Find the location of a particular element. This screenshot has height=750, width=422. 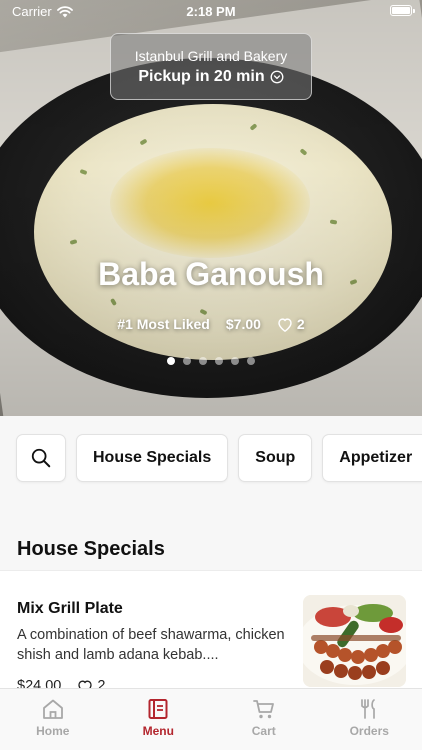

tab-label: Cart is located at coordinates (263, 731).